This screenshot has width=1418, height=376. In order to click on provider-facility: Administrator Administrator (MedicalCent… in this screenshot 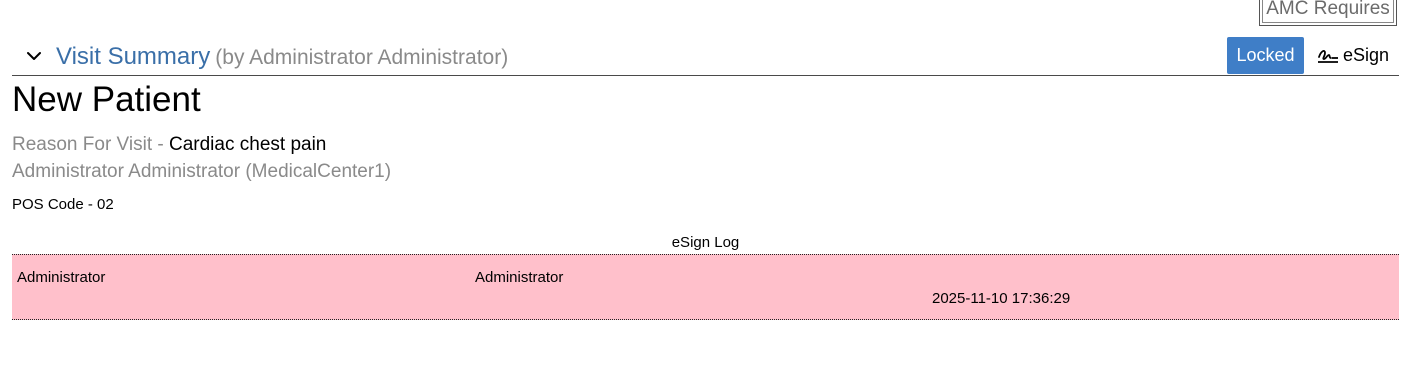, I will do `click(202, 171)`.